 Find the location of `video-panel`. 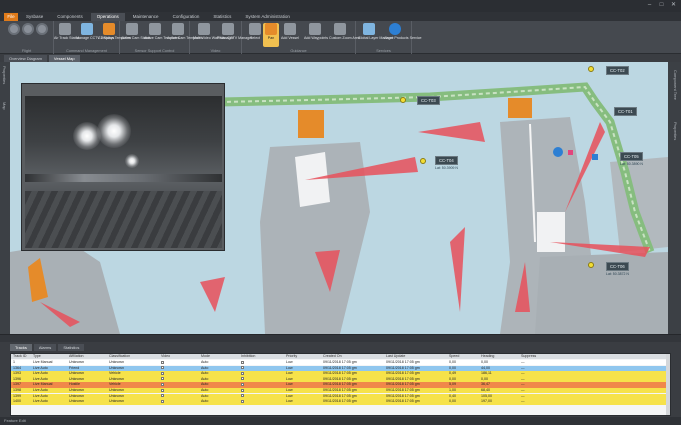

video-panel is located at coordinates (123, 167).